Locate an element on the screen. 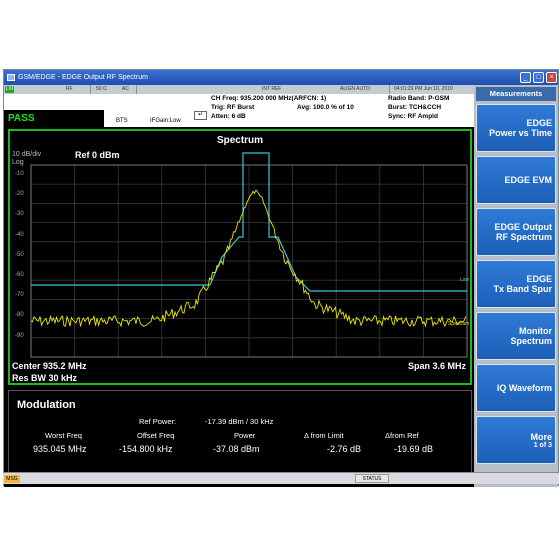 This screenshot has width=560, height=560. value-offset-freq: -154.800 kHz is located at coordinates (146, 449).